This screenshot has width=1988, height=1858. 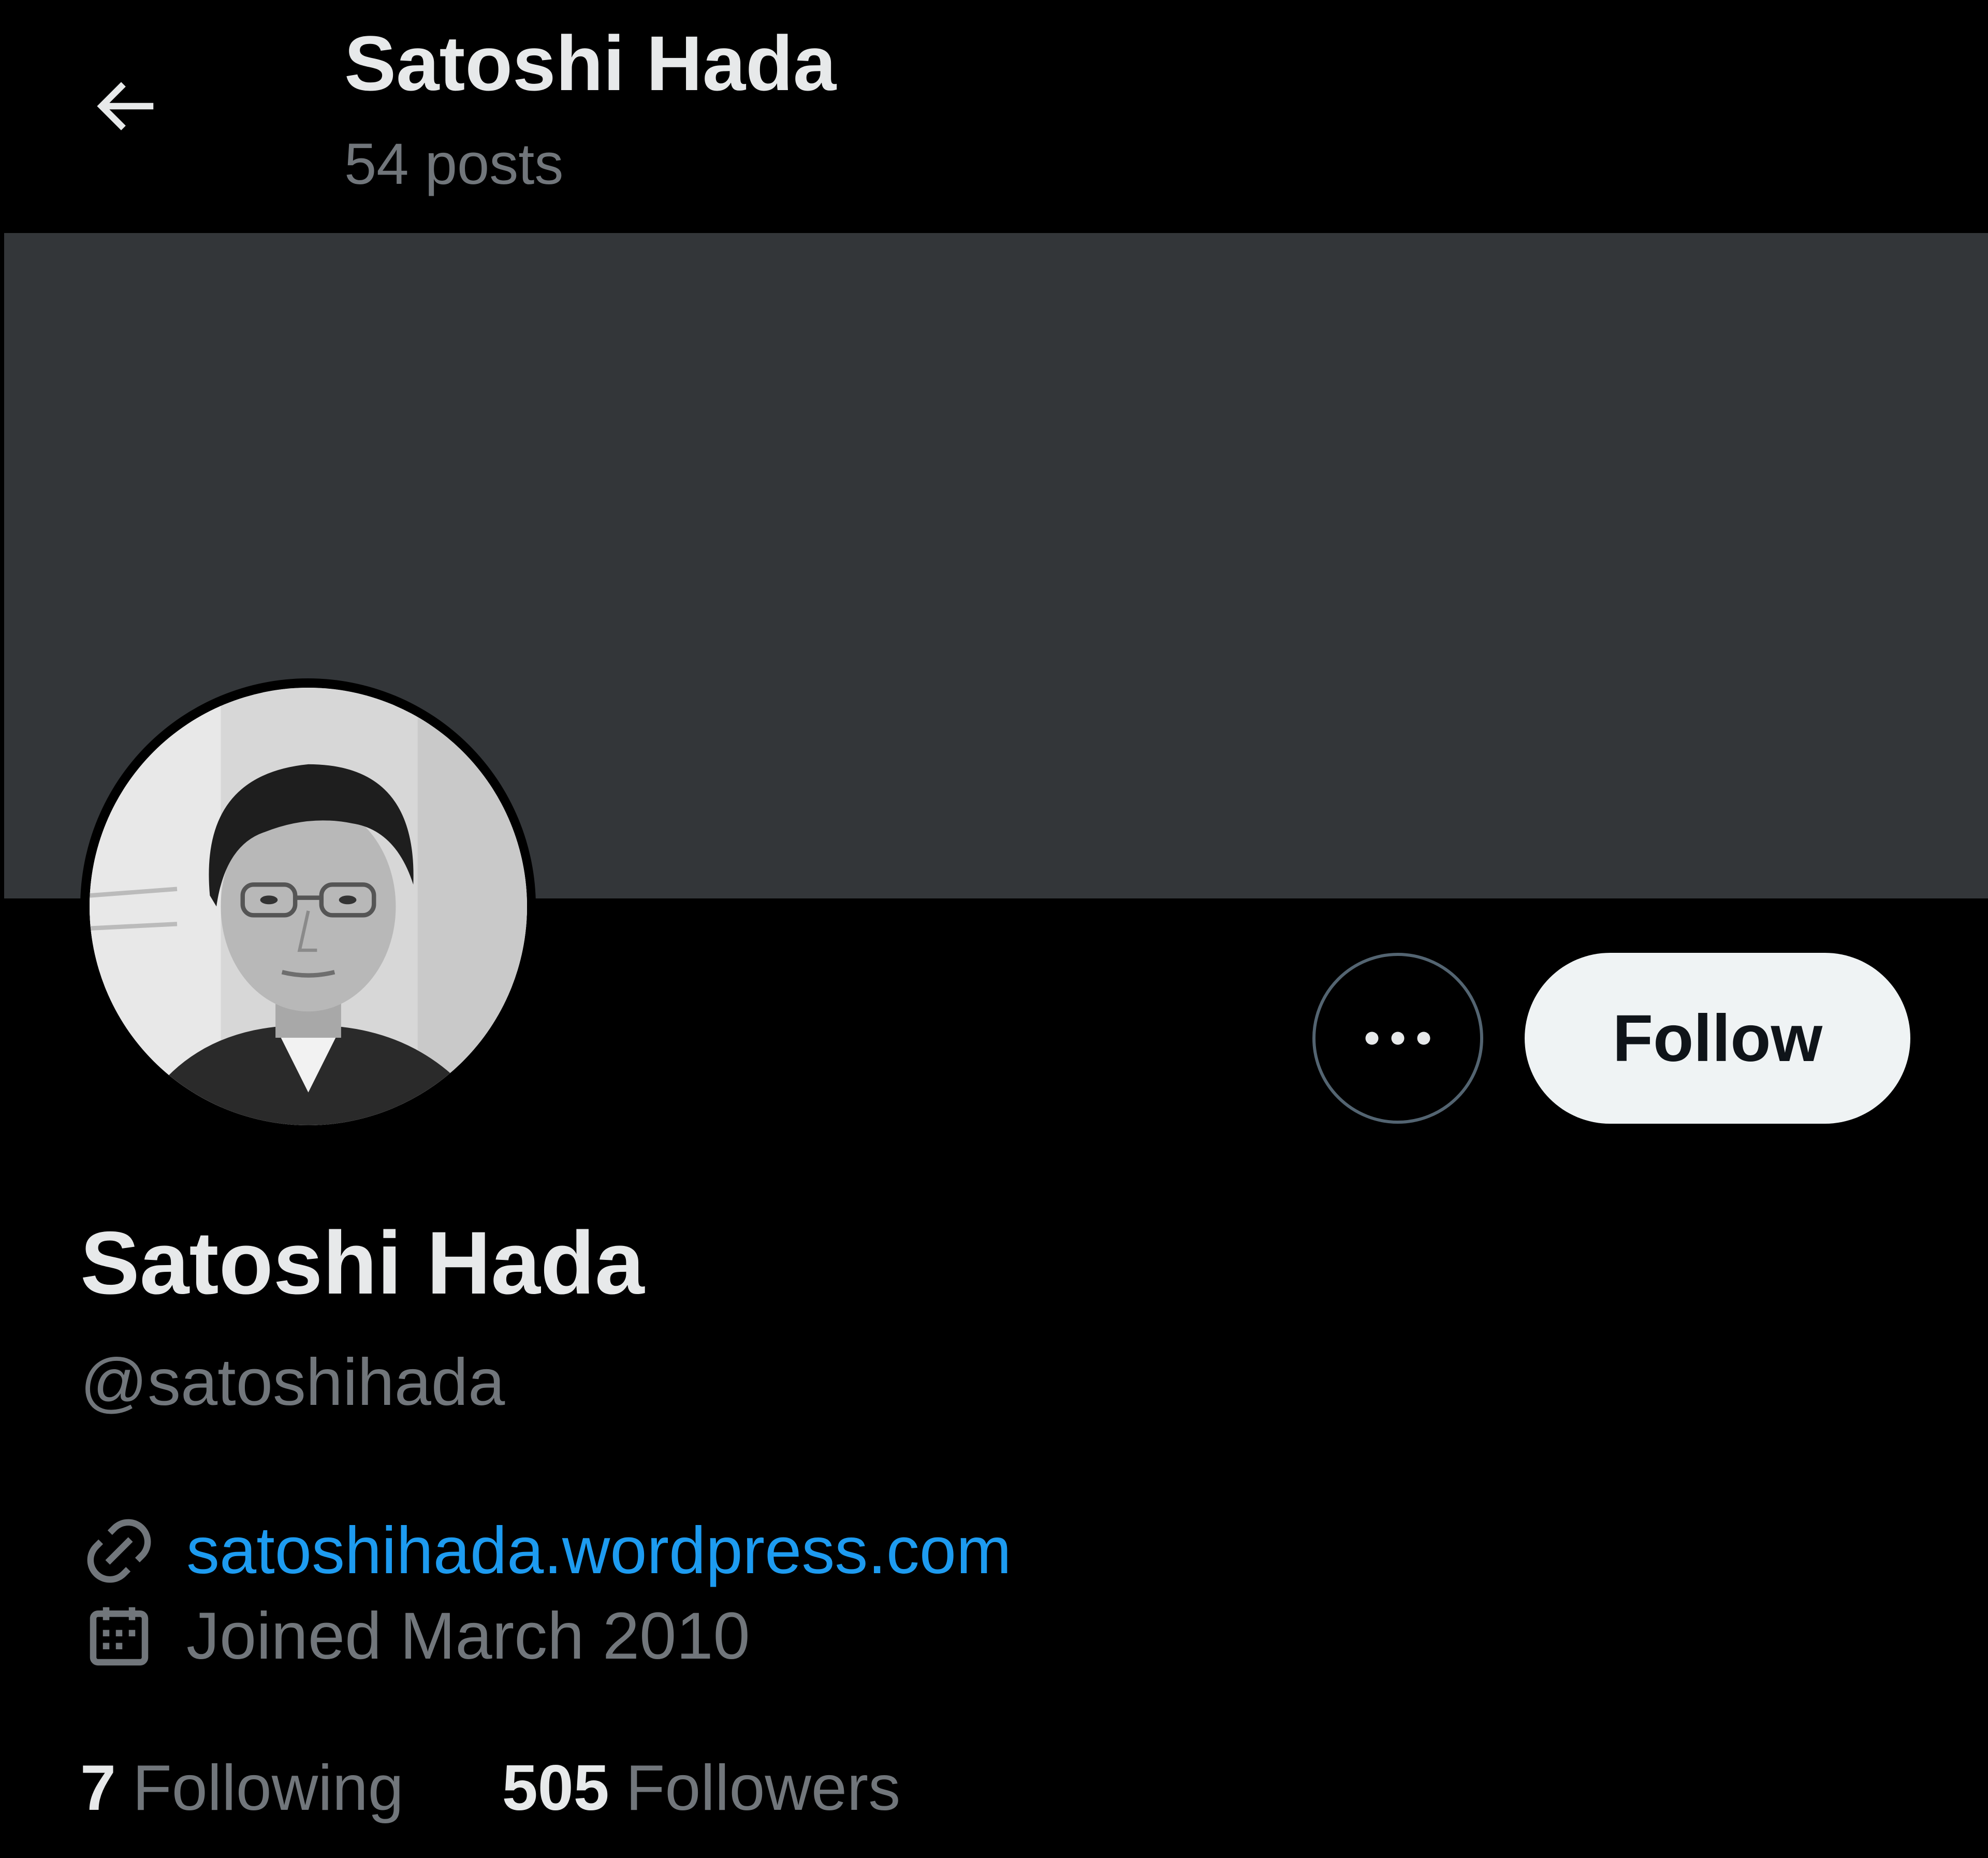 I want to click on header-post-count: 54 posts, so click(x=454, y=164).